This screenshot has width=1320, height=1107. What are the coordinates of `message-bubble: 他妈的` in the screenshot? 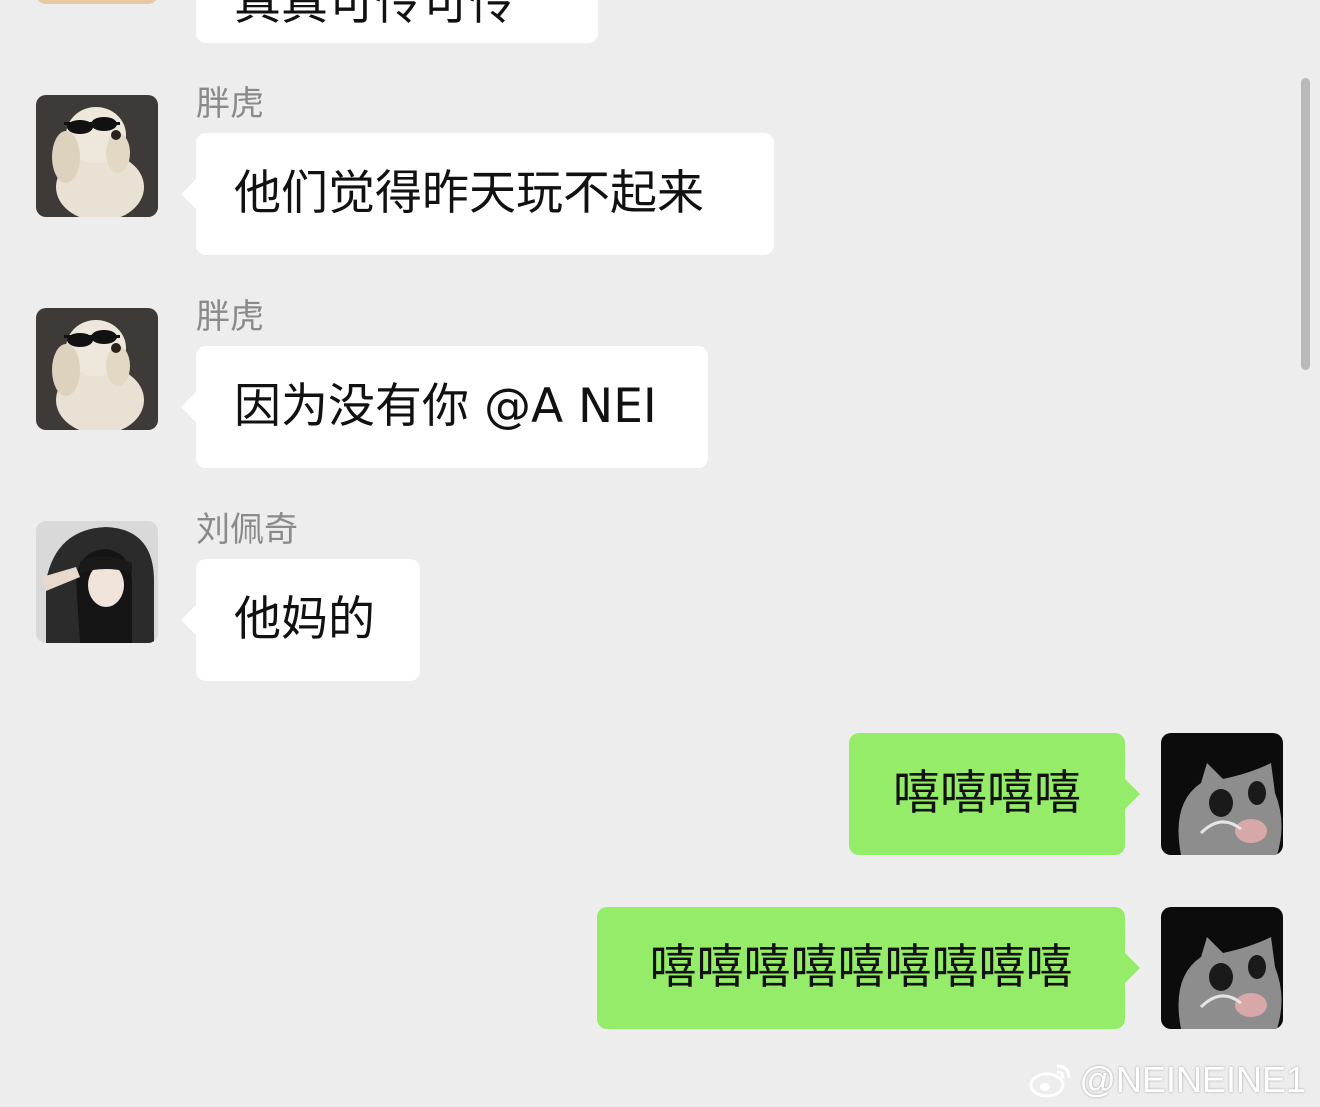 It's located at (300, 620).